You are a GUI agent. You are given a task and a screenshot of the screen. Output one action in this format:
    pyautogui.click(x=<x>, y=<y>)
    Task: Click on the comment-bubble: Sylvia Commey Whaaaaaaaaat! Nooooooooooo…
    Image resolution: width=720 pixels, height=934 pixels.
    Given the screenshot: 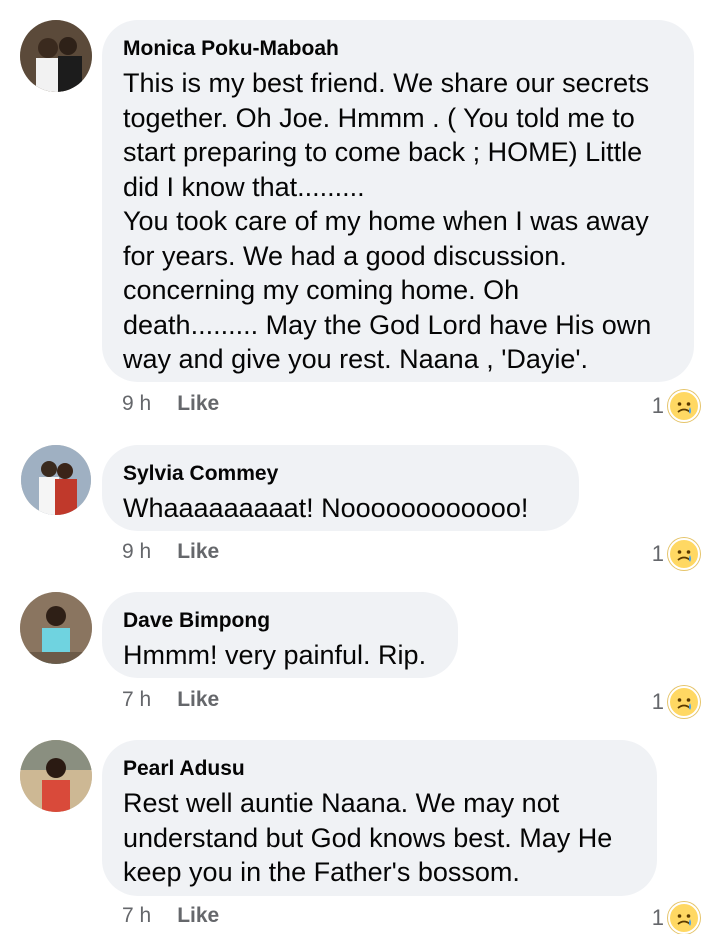 What is the action you would take?
    pyautogui.click(x=340, y=488)
    